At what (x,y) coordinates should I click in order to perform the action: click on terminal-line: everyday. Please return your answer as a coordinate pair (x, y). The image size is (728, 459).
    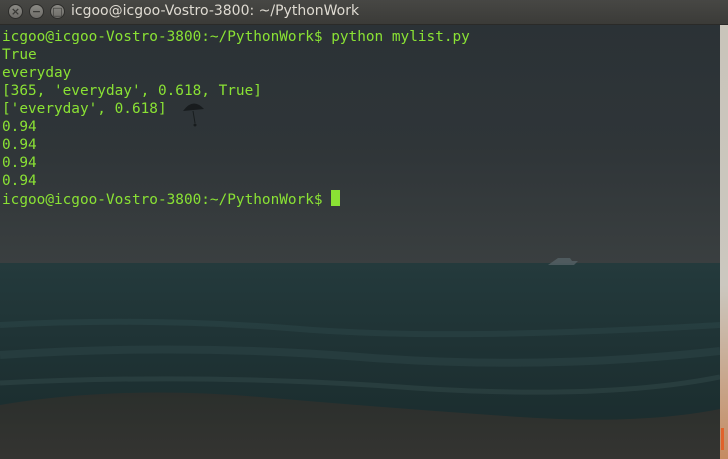
    Looking at the image, I should click on (37, 73).